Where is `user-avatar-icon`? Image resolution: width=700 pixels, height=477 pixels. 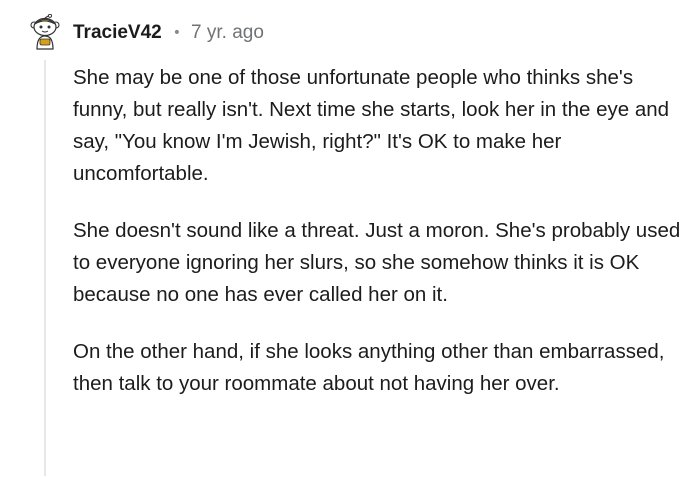 user-avatar-icon is located at coordinates (45, 31).